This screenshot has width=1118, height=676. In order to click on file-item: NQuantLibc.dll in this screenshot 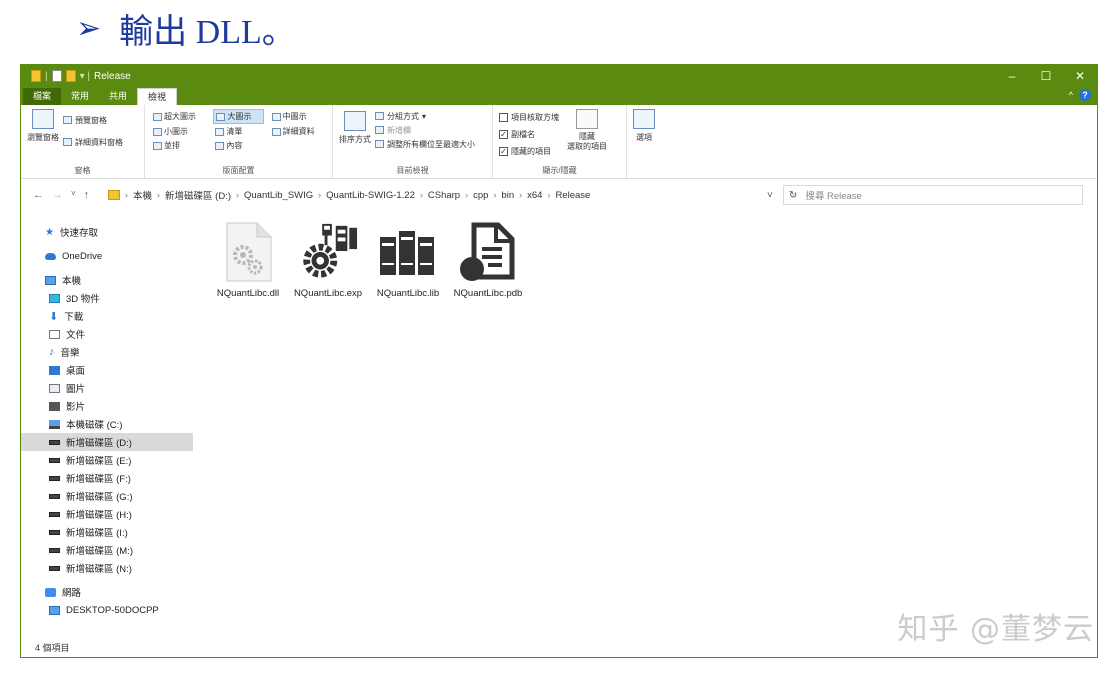, I will do `click(248, 260)`.